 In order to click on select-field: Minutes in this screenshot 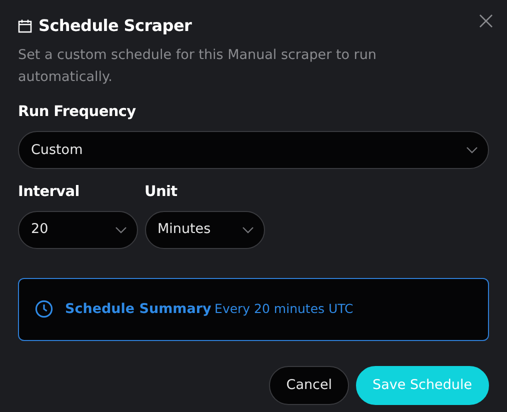, I will do `click(204, 229)`.